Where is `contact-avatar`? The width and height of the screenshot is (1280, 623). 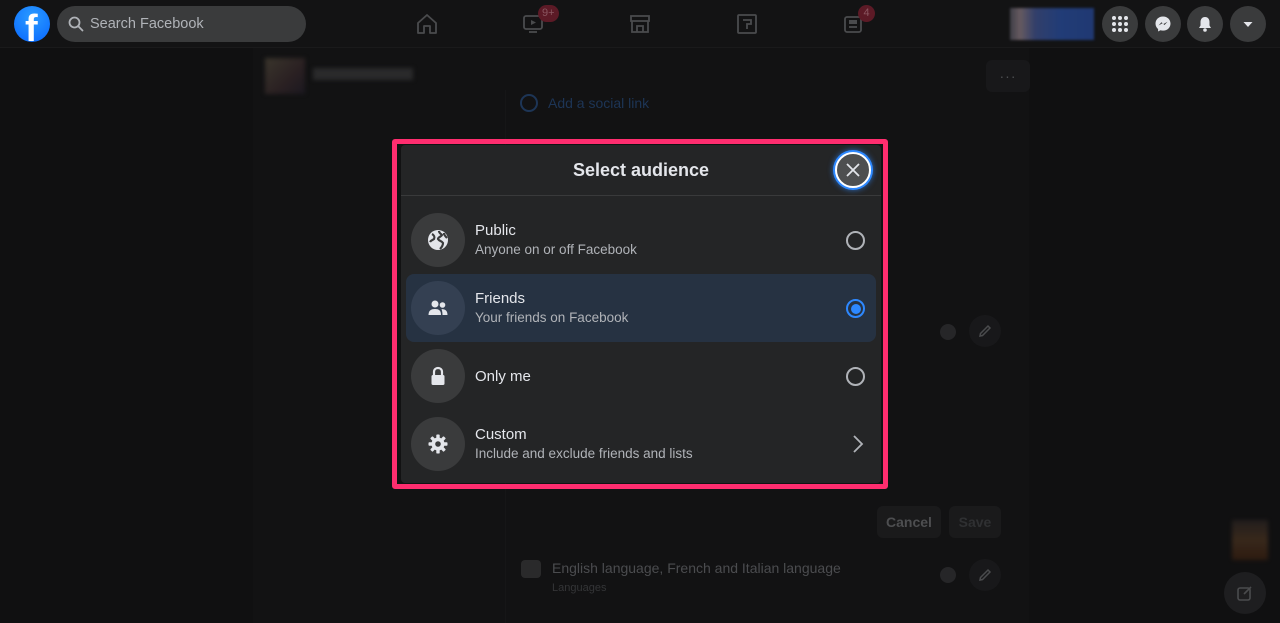 contact-avatar is located at coordinates (1250, 540).